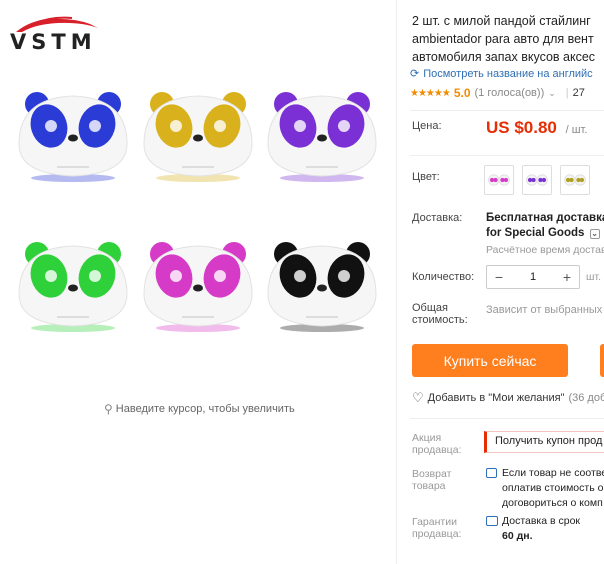  What do you see at coordinates (535, 233) in the screenshot?
I see `shipping-special-goods: for Special Goods` at bounding box center [535, 233].